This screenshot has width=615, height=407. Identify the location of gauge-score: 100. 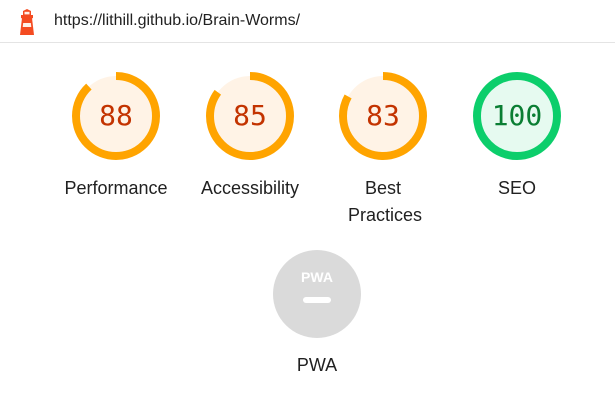
(517, 115).